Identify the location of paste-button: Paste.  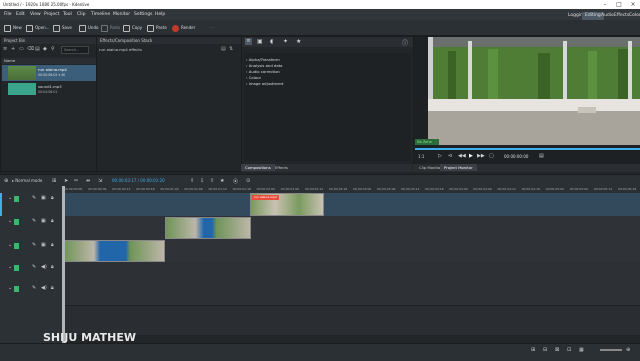
(157, 27).